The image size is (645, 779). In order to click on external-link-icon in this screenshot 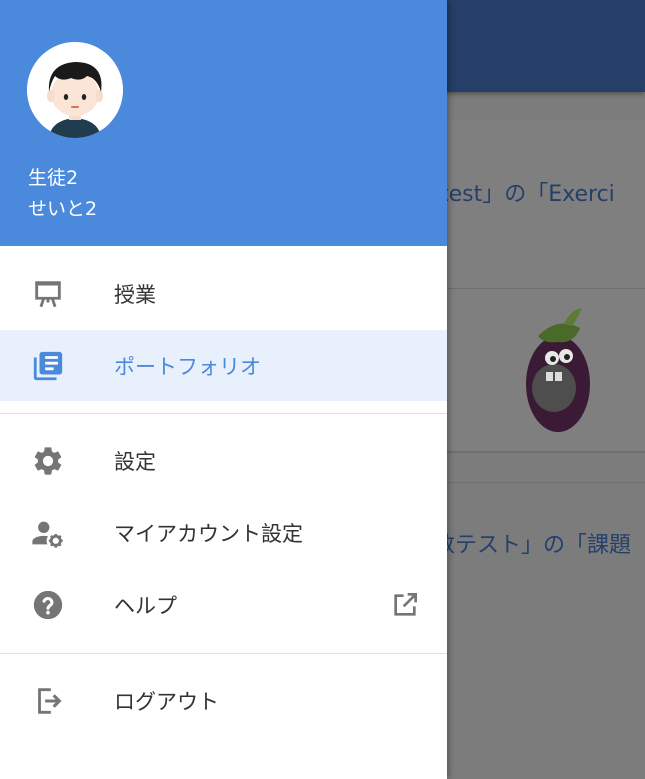, I will do `click(405, 604)`.